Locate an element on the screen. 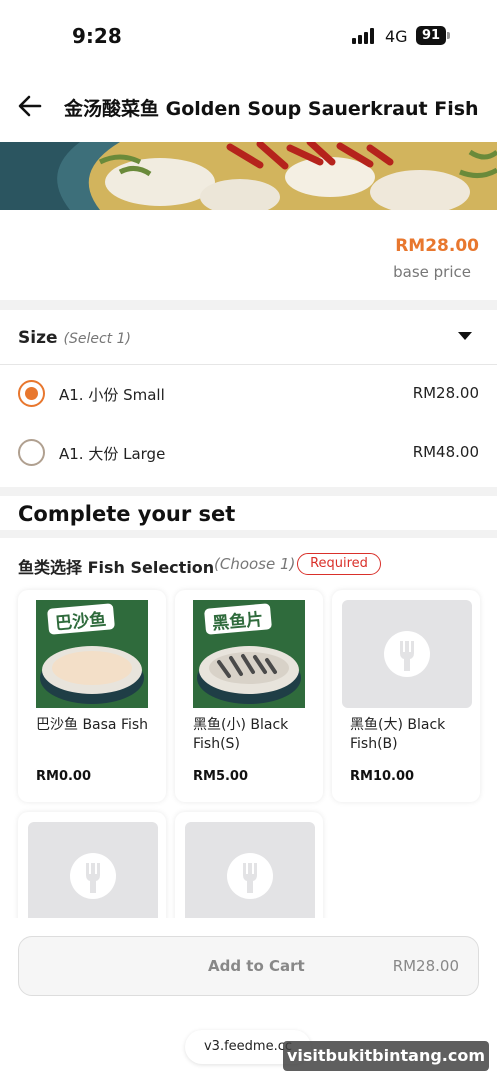  basa-badge-text: 巴沙鱼 is located at coordinates (80, 621).